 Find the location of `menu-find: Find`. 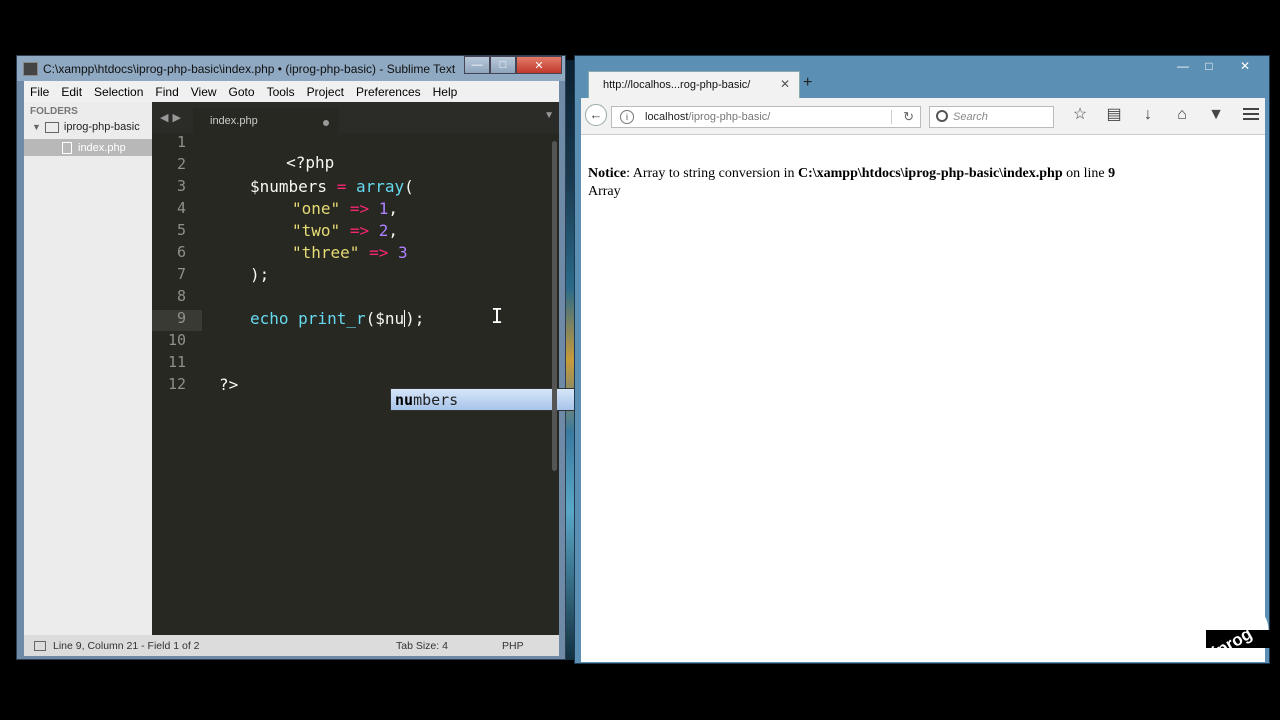

menu-find: Find is located at coordinates (166, 92).